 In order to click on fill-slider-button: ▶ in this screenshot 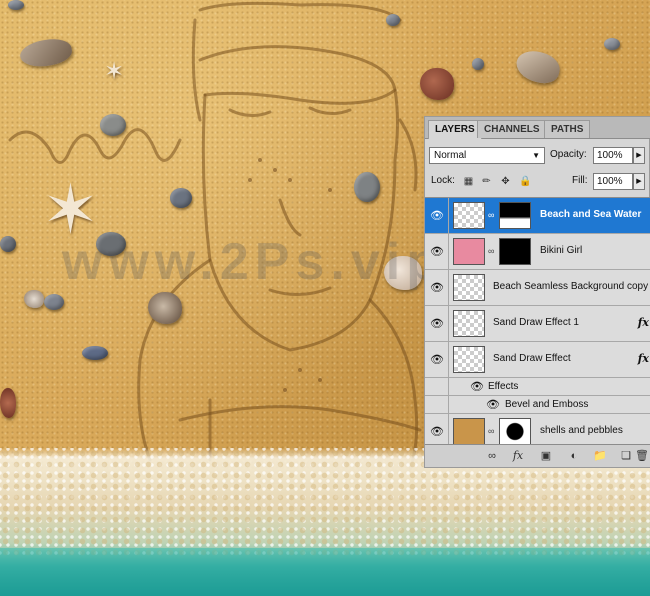, I will do `click(639, 181)`.